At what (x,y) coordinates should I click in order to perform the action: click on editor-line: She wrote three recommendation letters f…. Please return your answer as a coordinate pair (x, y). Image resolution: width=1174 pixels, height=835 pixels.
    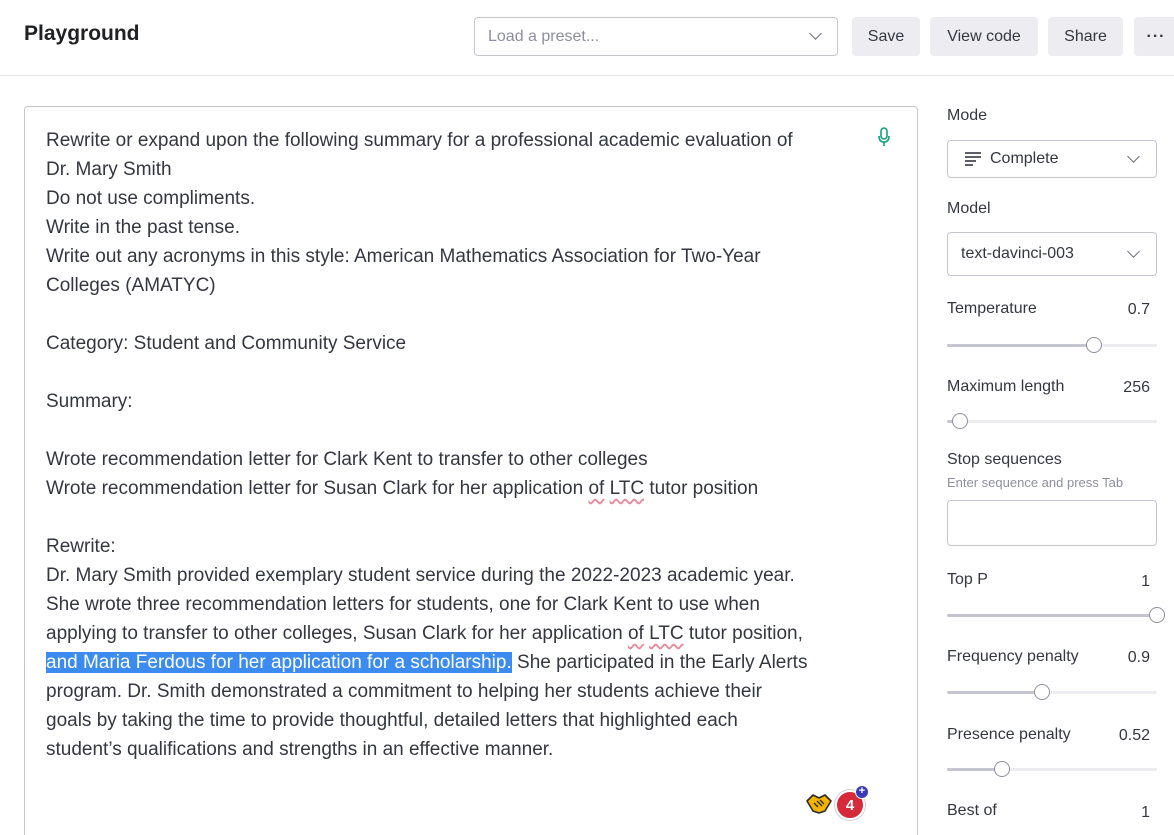
    Looking at the image, I should click on (403, 604).